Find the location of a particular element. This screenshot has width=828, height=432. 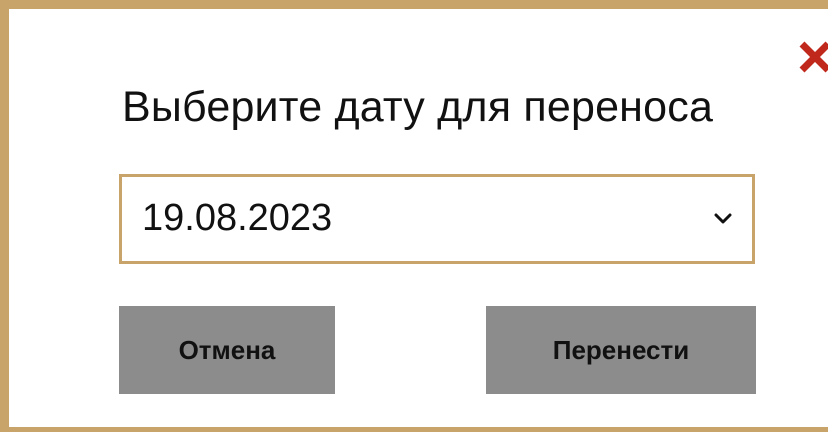

reschedule-button: Перенести is located at coordinates (621, 350).